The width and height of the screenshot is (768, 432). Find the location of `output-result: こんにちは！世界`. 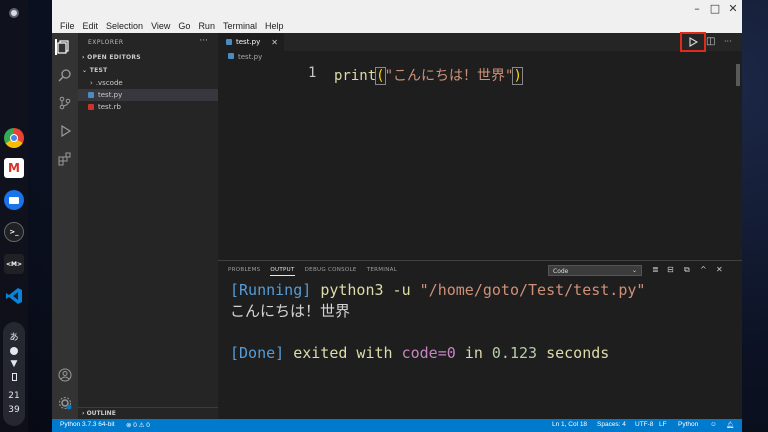

output-result: こんにちは！世界 is located at coordinates (290, 311).